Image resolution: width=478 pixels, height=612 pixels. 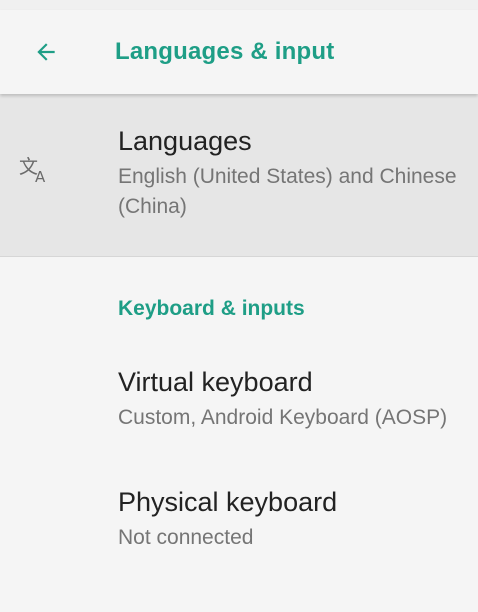 I want to click on arrow-back-icon, so click(x=46, y=52).